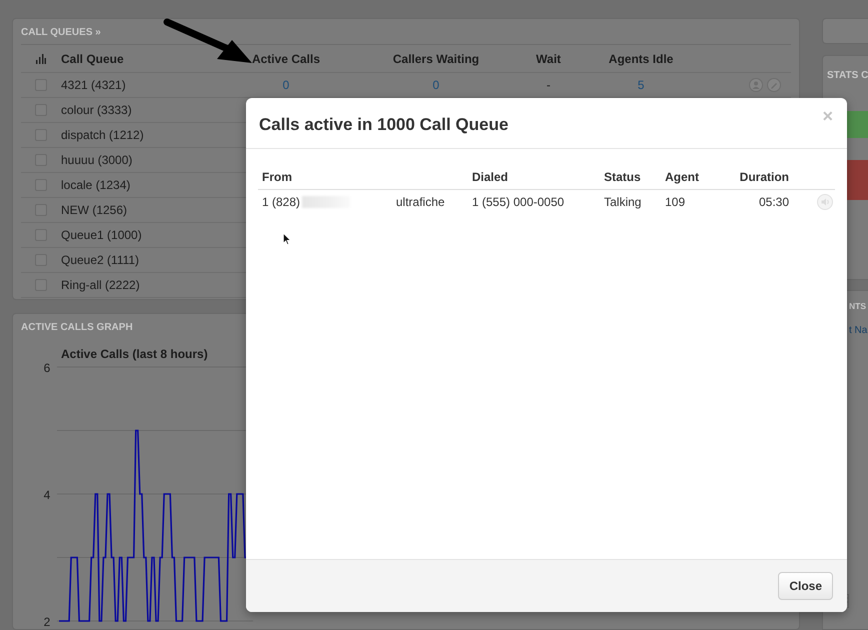  What do you see at coordinates (61, 35) in the screenshot?
I see `panel-title: CALL QUEUES »` at bounding box center [61, 35].